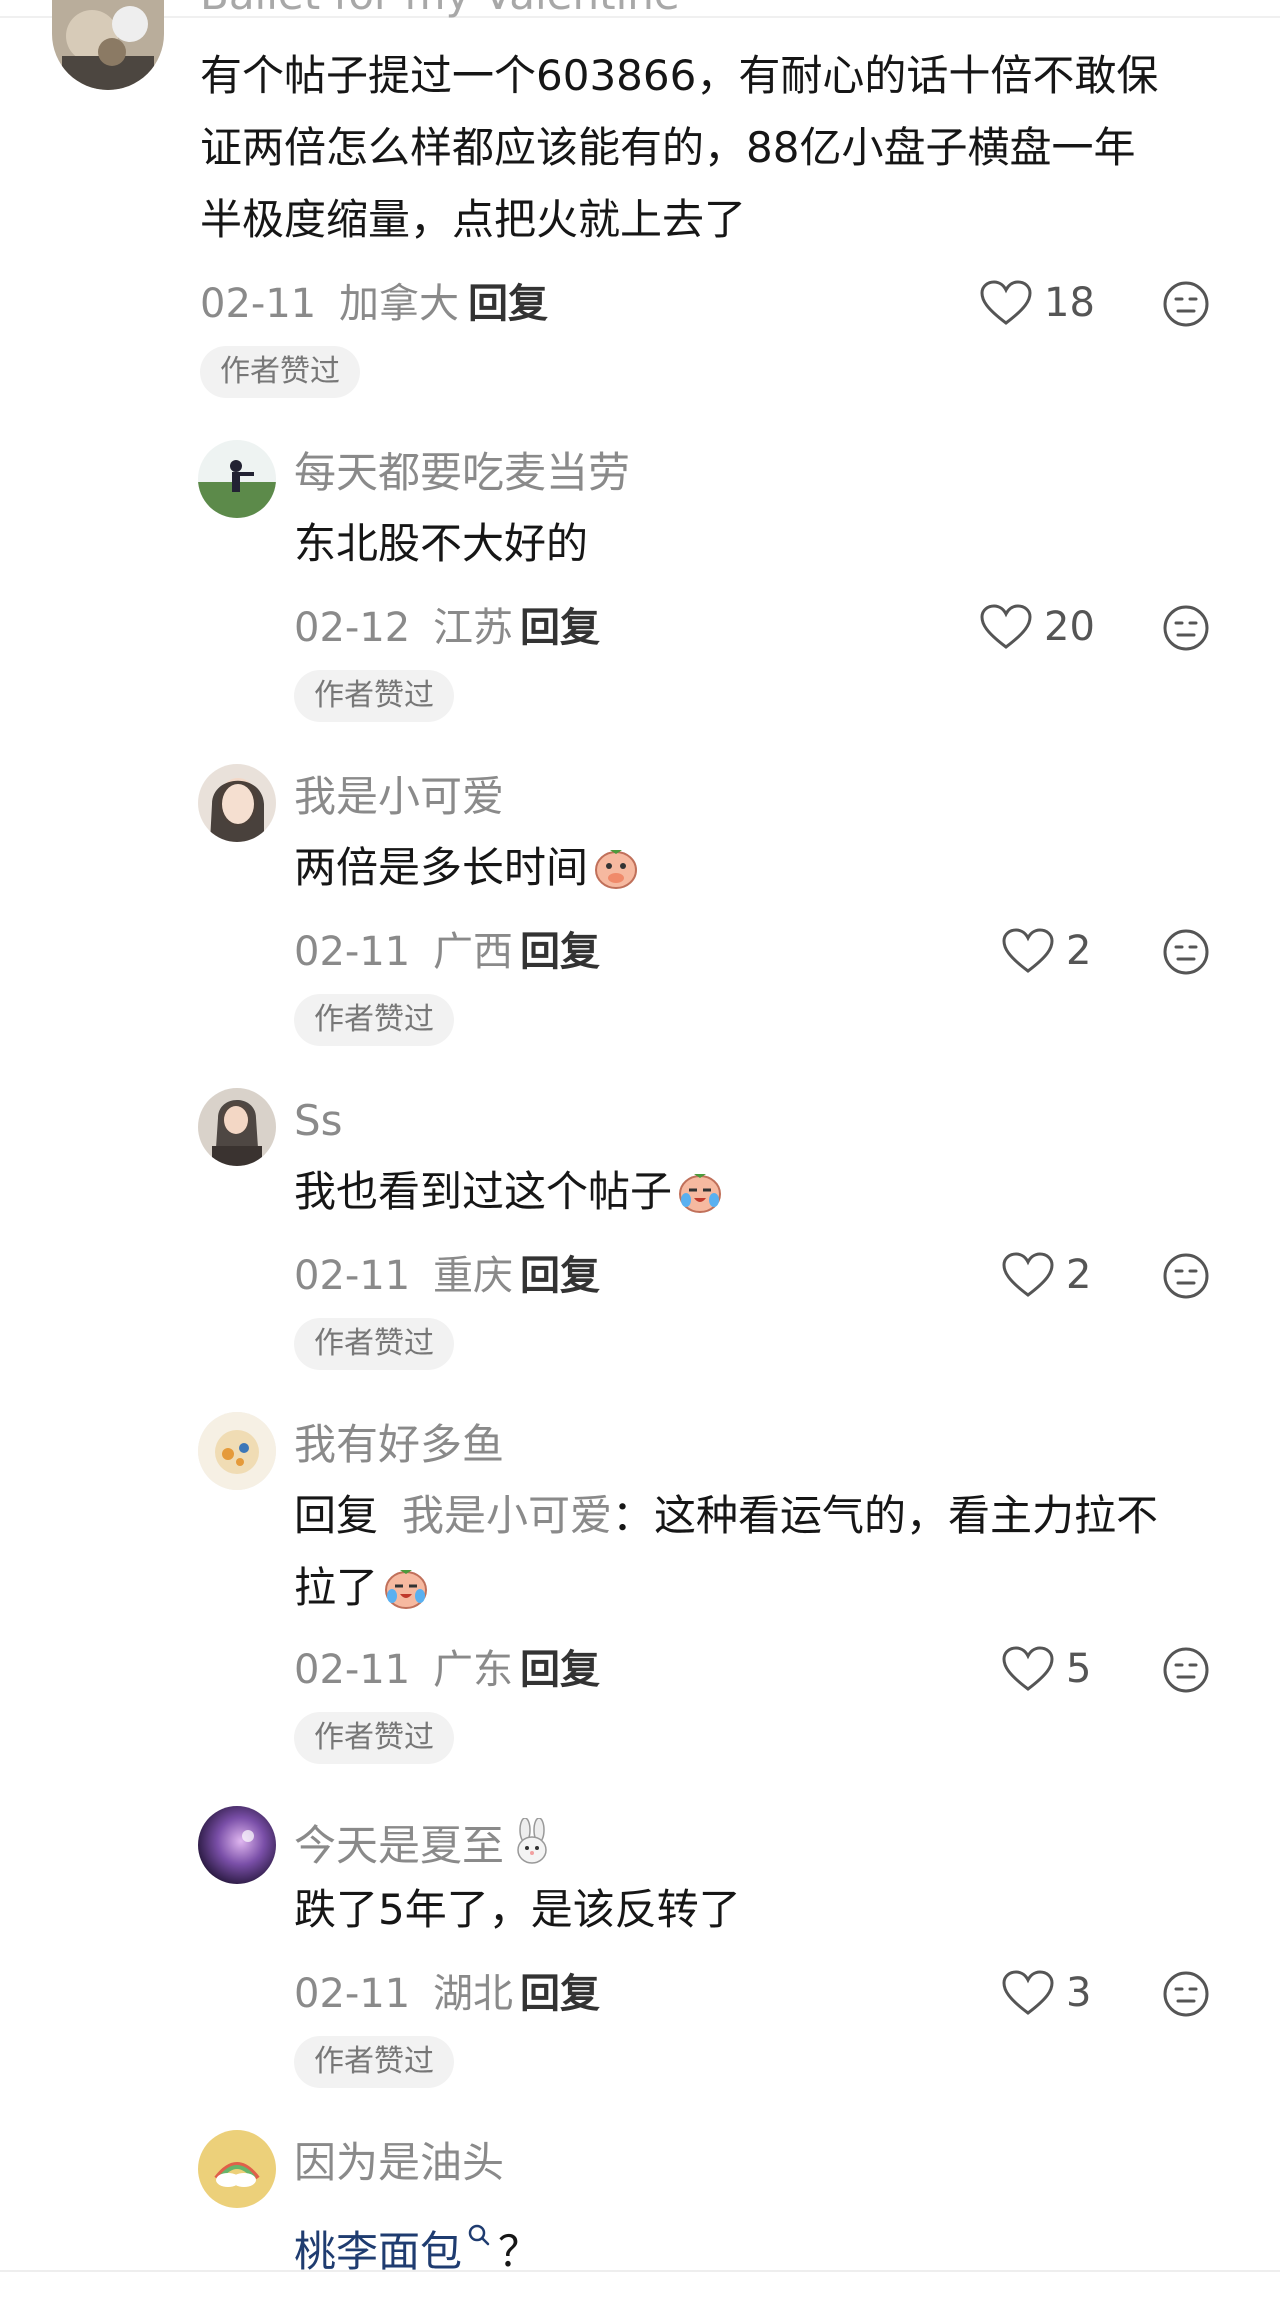 This screenshot has width=1280, height=2307. What do you see at coordinates (440, 8) in the screenshot?
I see `comment-username: Ballet for my Valentine` at bounding box center [440, 8].